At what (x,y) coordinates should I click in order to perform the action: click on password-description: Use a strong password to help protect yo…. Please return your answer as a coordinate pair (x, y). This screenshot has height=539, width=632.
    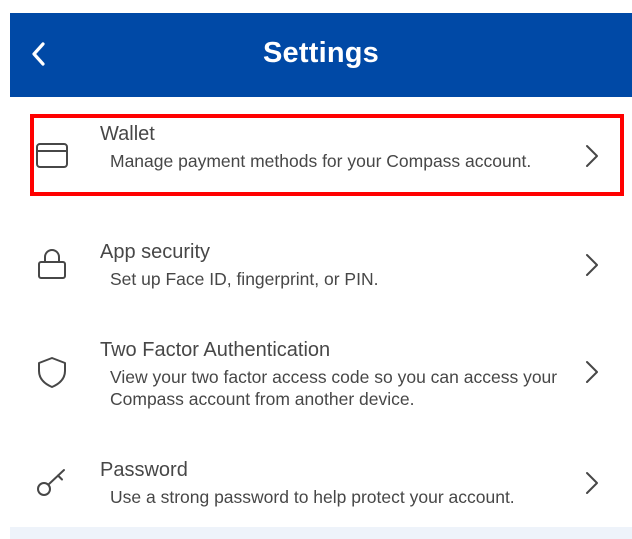
    Looking at the image, I should click on (312, 497).